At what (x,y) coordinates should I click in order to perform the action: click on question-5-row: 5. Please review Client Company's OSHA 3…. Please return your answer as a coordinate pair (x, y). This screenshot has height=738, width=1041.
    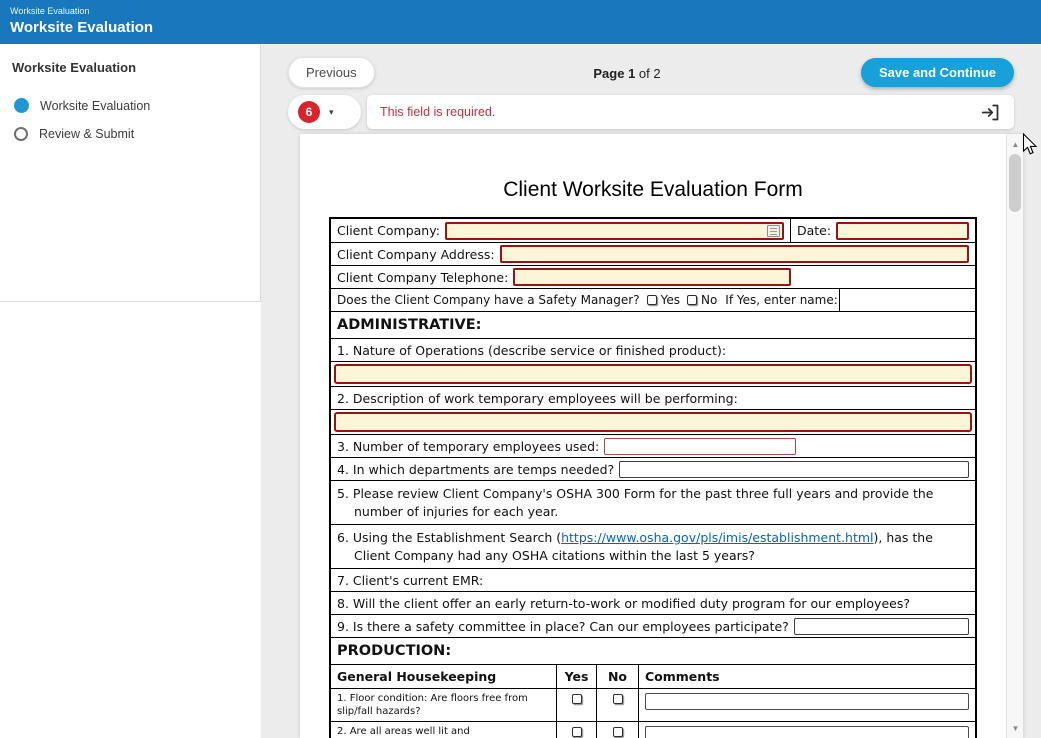
    Looking at the image, I should click on (653, 502).